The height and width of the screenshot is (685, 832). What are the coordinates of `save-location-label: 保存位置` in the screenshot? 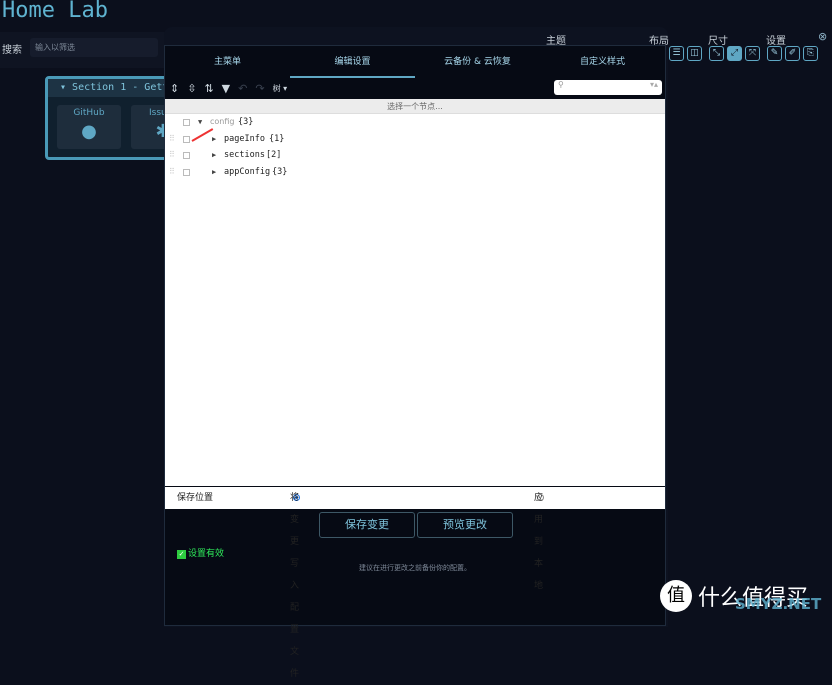 It's located at (195, 498).